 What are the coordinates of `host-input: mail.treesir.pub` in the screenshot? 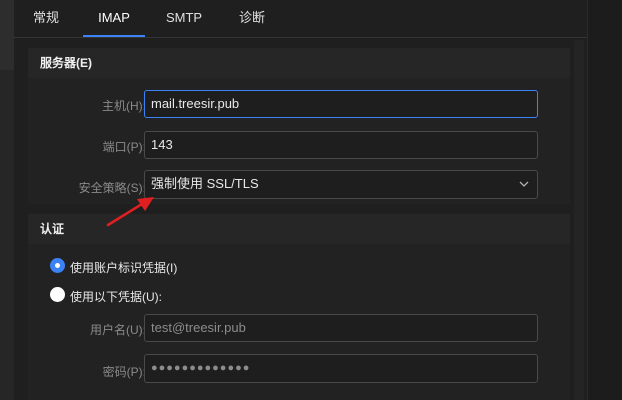 It's located at (341, 104).